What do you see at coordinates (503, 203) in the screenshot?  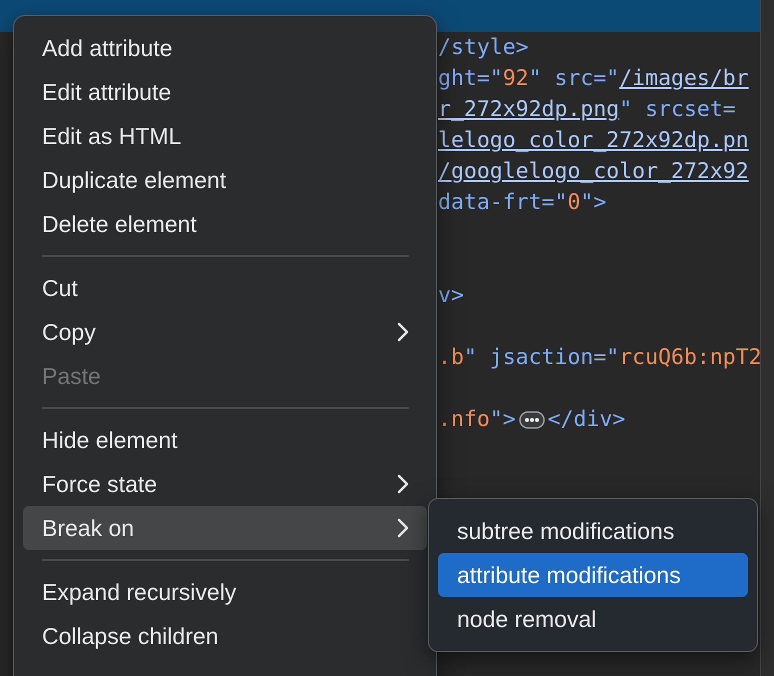 I see `attribute-text: data-frt="` at bounding box center [503, 203].